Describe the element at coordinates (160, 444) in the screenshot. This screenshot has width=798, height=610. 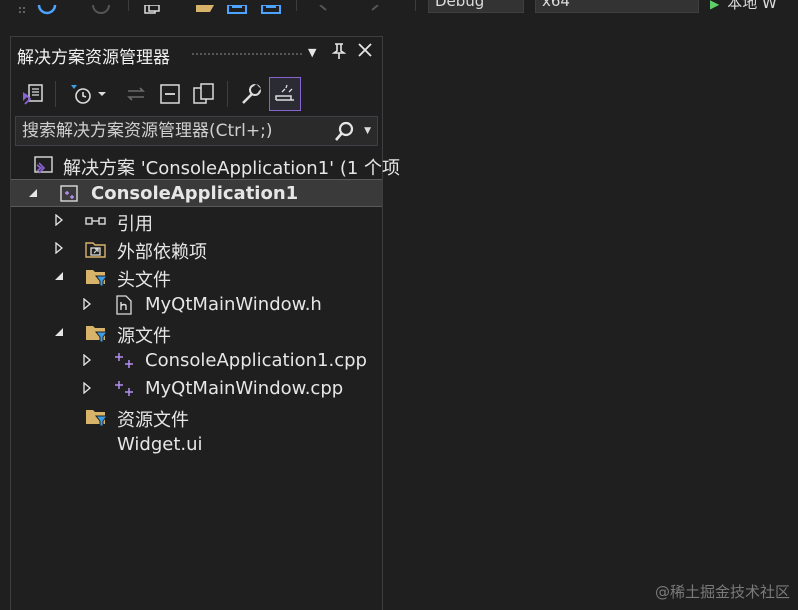
I see `widget-ui-label: Widget.ui` at that location.